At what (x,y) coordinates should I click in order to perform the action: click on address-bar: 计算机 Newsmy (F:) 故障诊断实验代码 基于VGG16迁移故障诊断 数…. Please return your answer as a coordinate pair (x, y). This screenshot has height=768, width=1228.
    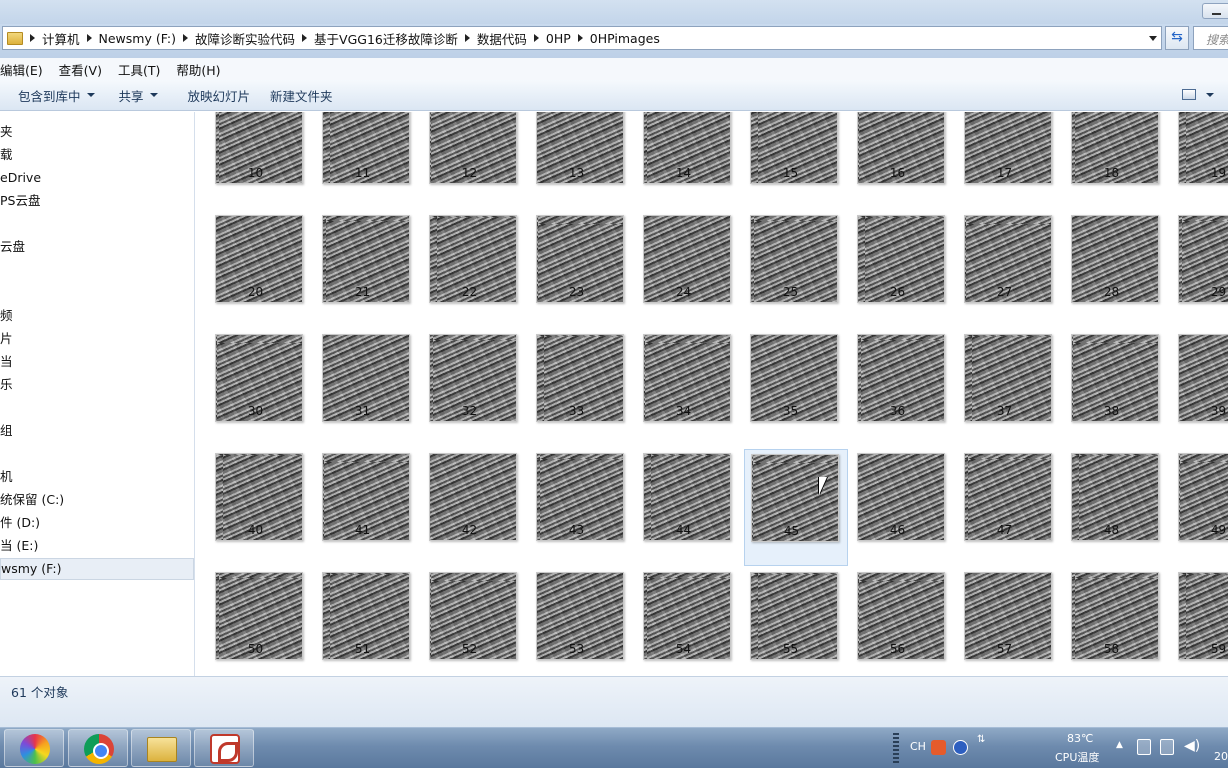
    Looking at the image, I should click on (582, 38).